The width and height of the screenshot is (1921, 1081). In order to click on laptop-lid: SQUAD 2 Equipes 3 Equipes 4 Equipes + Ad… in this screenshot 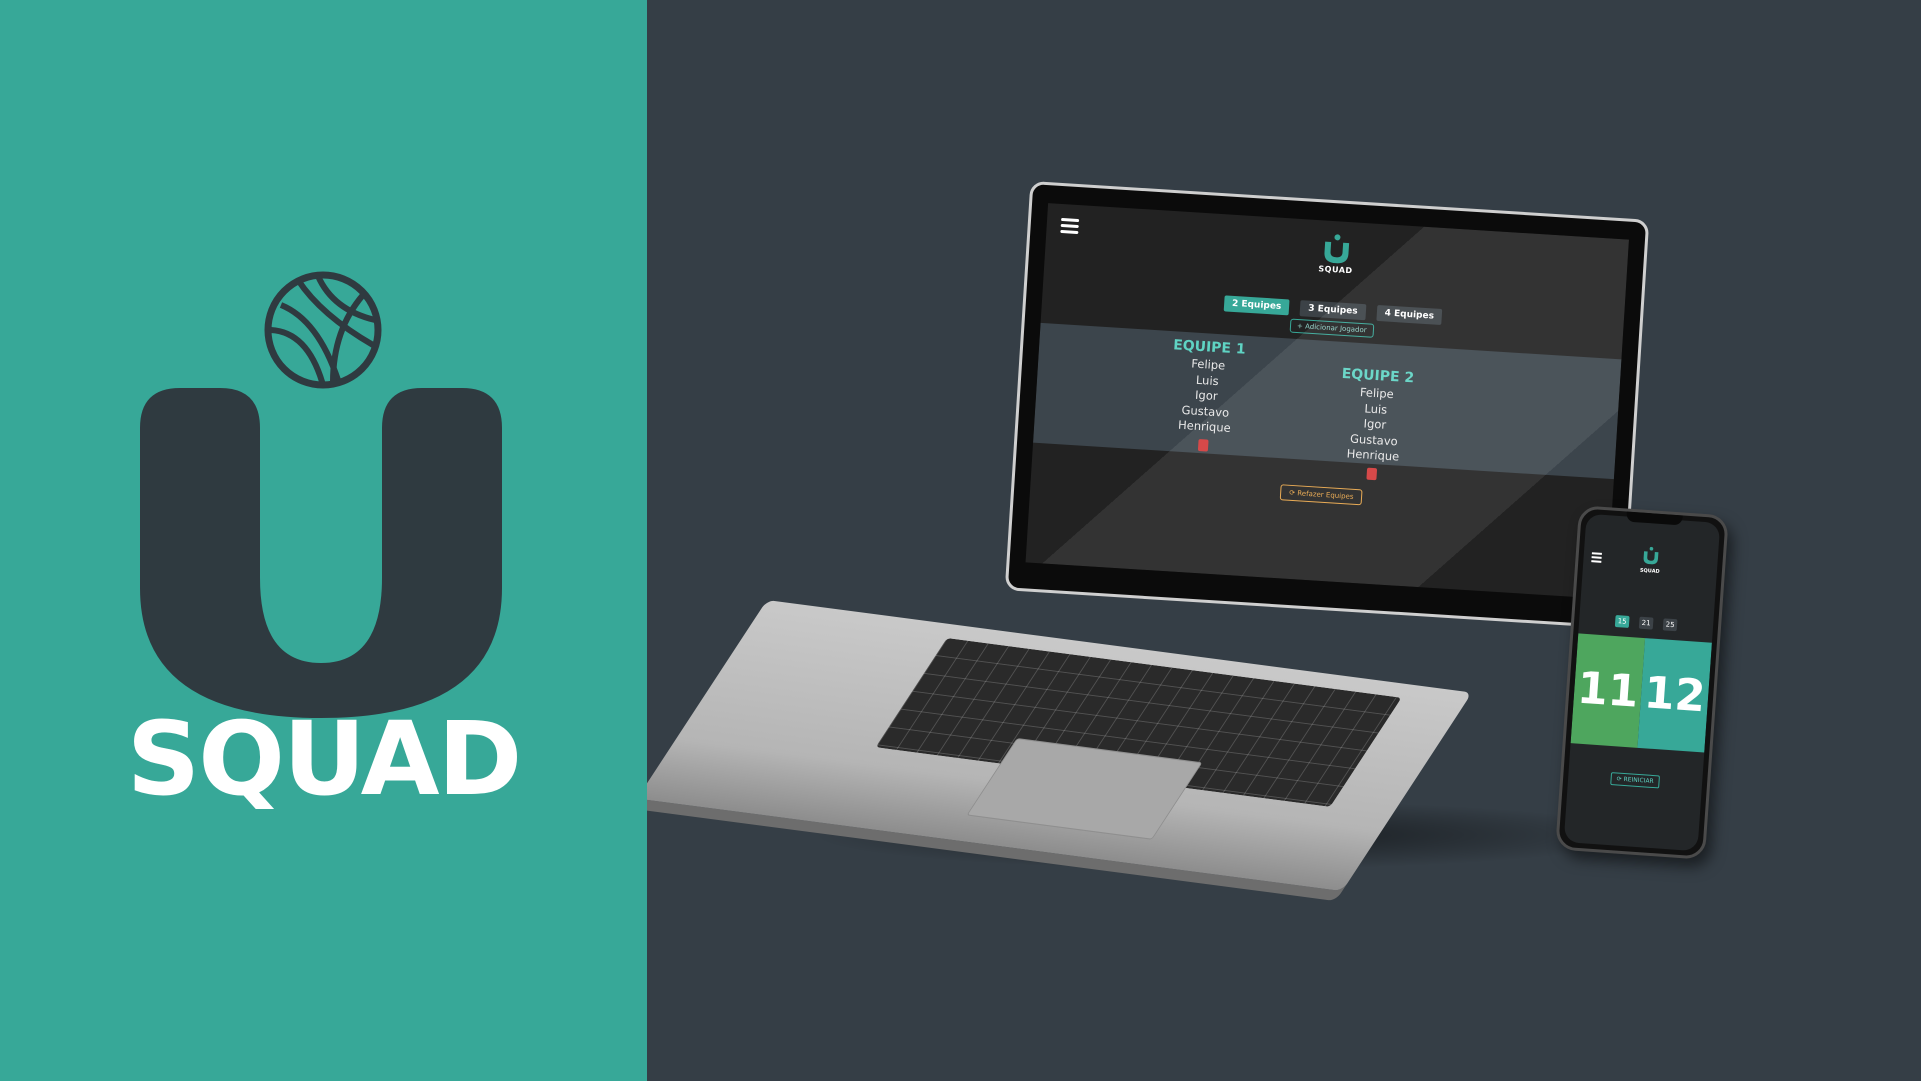, I will do `click(1327, 405)`.